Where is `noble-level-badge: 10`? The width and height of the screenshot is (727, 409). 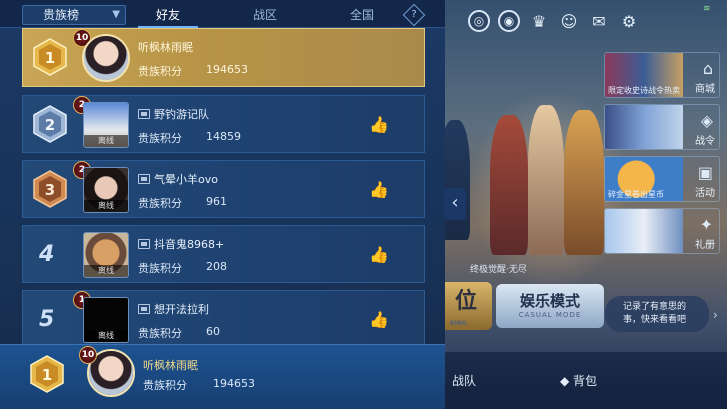
noble-level-badge: 10 is located at coordinates (88, 355).